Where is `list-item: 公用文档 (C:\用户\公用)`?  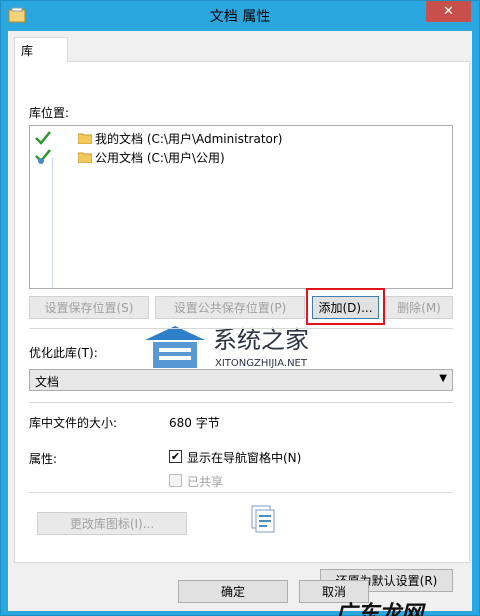
list-item: 公用文档 (C:\用户\公用) is located at coordinates (129, 157).